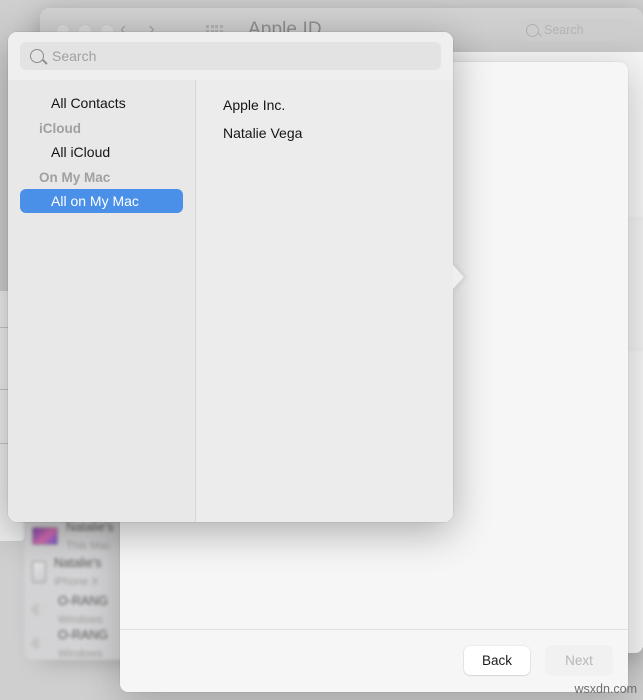  Describe the element at coordinates (101, 152) in the screenshot. I see `sidebar-item-all-icloud: All iCloud` at that location.